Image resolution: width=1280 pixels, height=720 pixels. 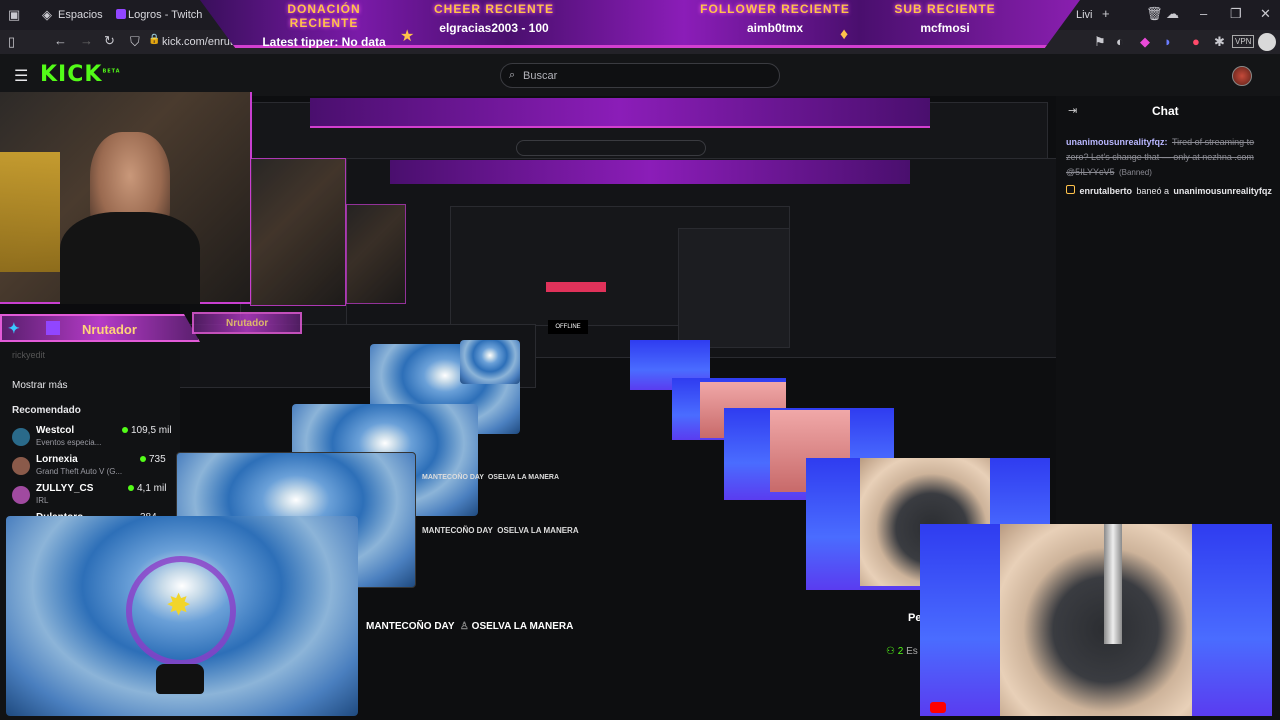 I want to click on banner-value-cheer: elgracias2003 - 100, so click(x=494, y=28).